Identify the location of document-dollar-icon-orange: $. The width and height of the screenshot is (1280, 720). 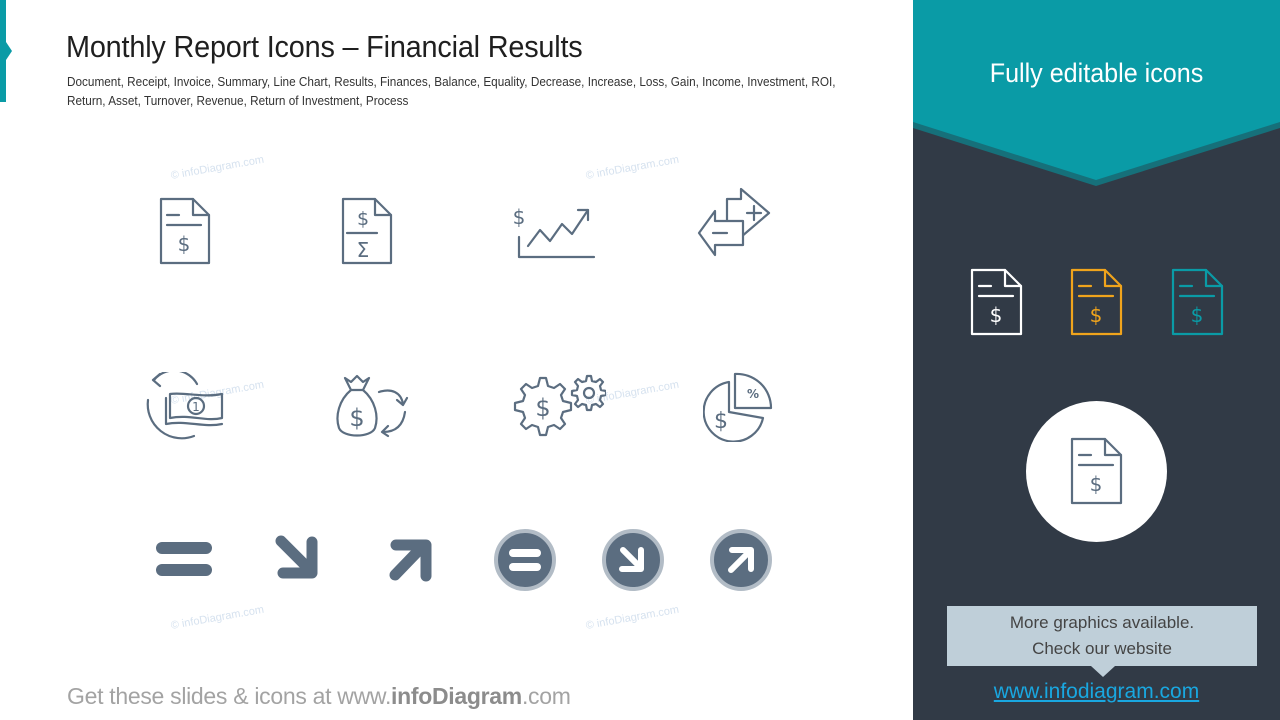
(1097, 303).